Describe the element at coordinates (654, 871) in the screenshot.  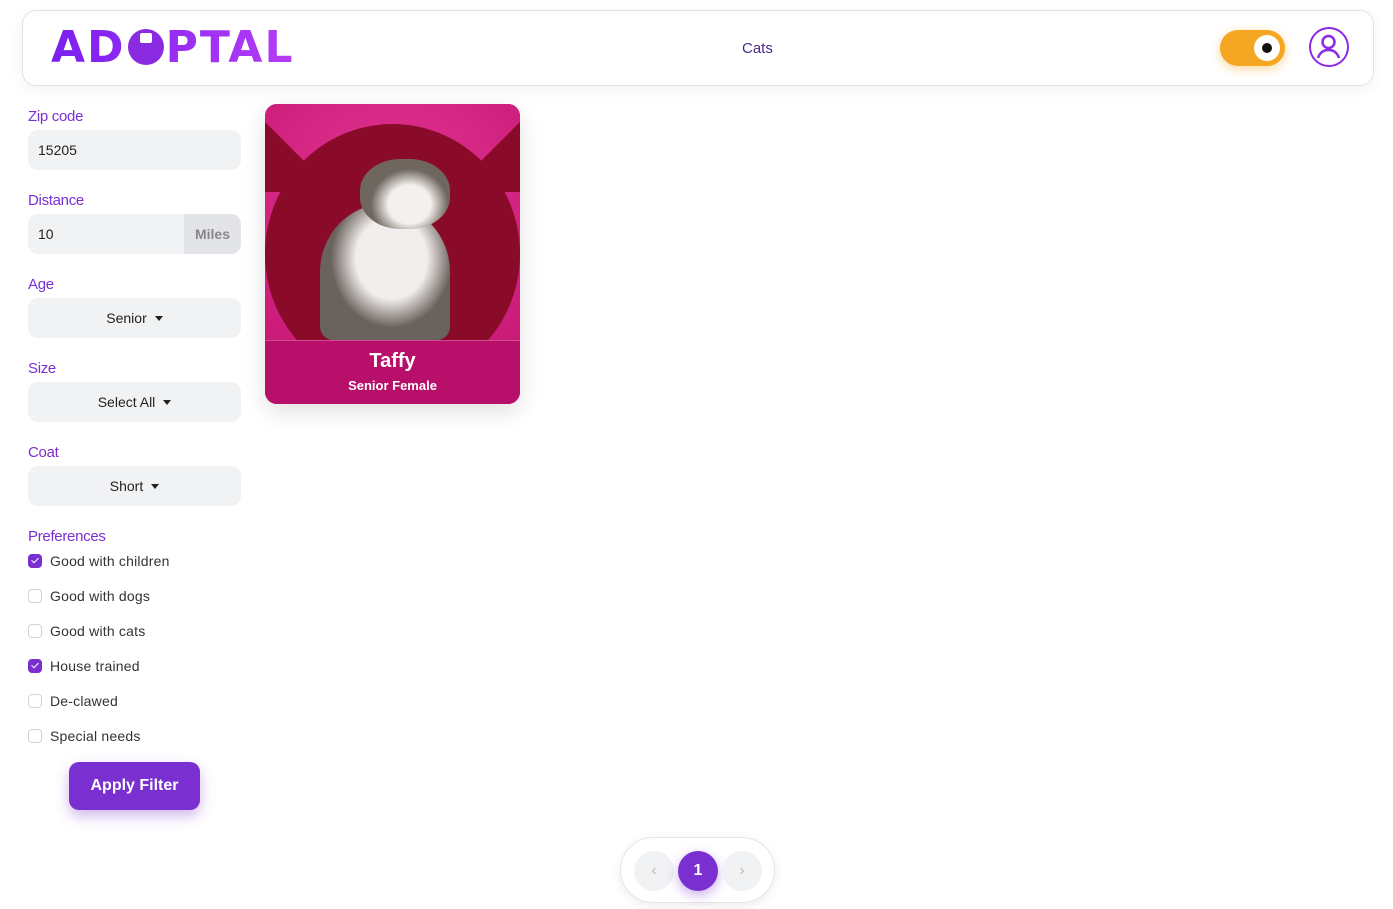
I see `prev-page-button: ‹` at that location.